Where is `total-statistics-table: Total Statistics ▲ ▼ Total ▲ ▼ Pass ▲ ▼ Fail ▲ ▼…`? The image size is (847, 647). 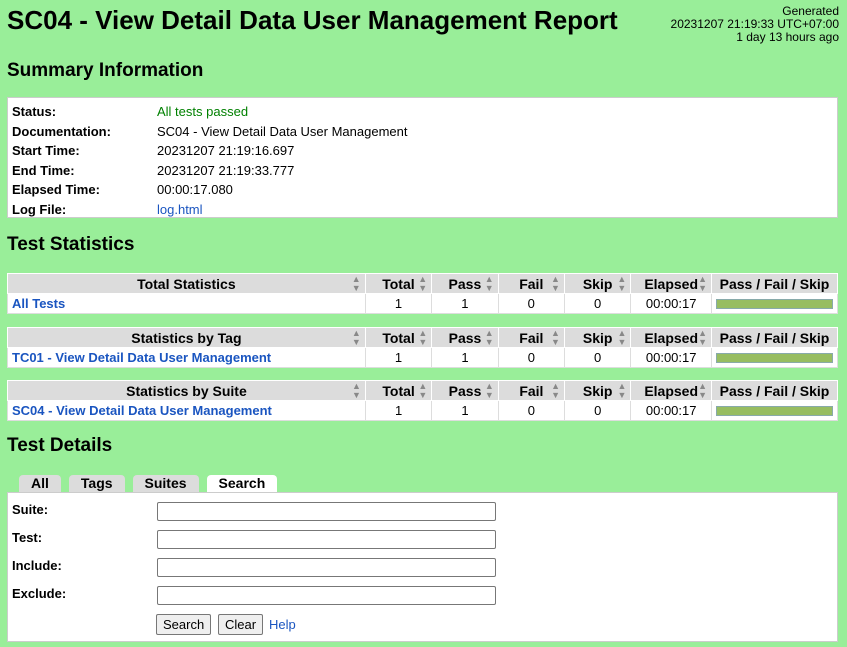
total-statistics-table: Total Statistics ▲ ▼ Total ▲ ▼ Pass ▲ ▼ Fail ▲ ▼… is located at coordinates (422, 293).